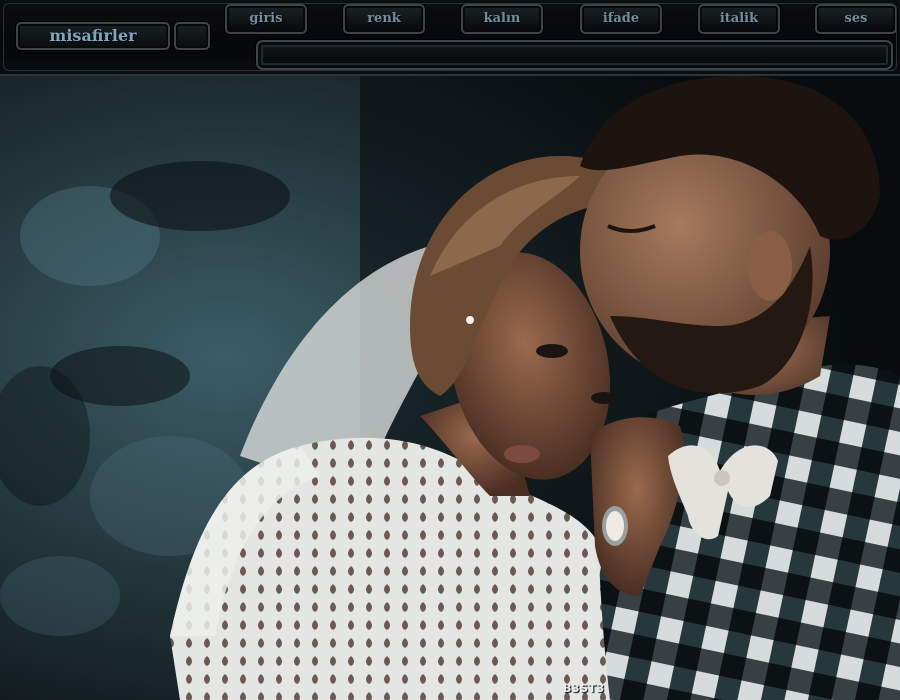 This screenshot has width=900, height=700. I want to click on nickname-color-box, so click(192, 36).